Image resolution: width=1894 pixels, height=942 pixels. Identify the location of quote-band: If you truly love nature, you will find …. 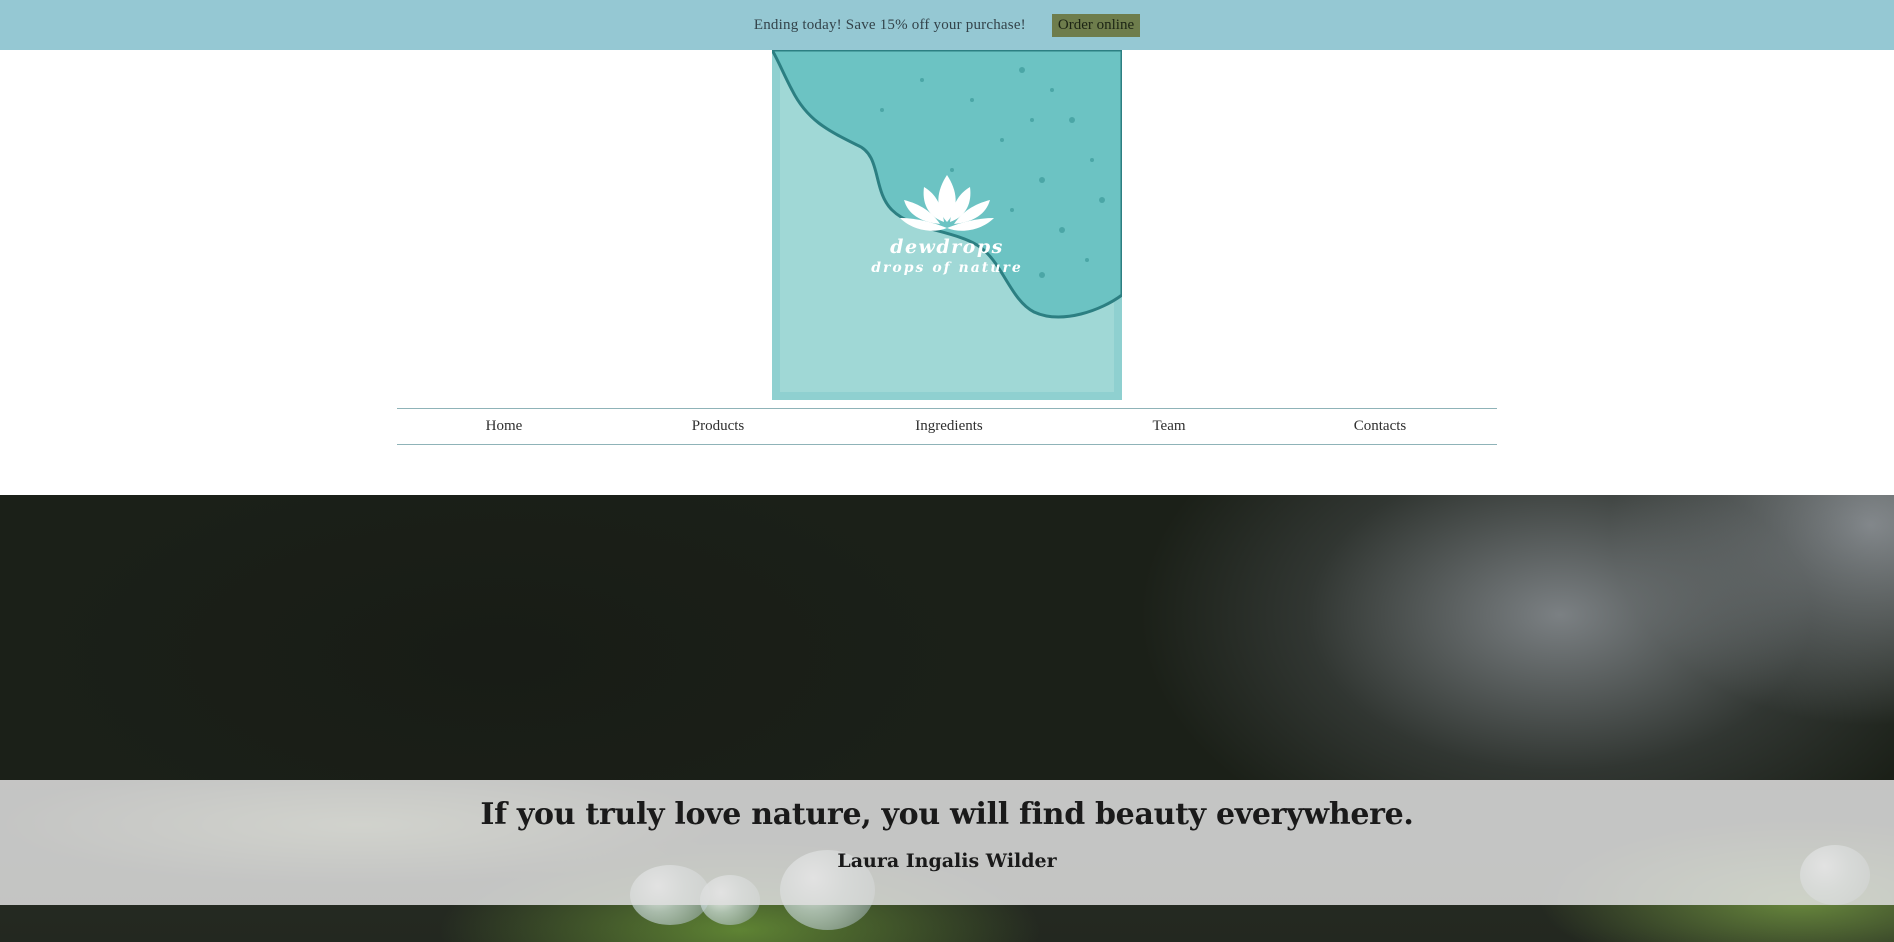
(947, 842).